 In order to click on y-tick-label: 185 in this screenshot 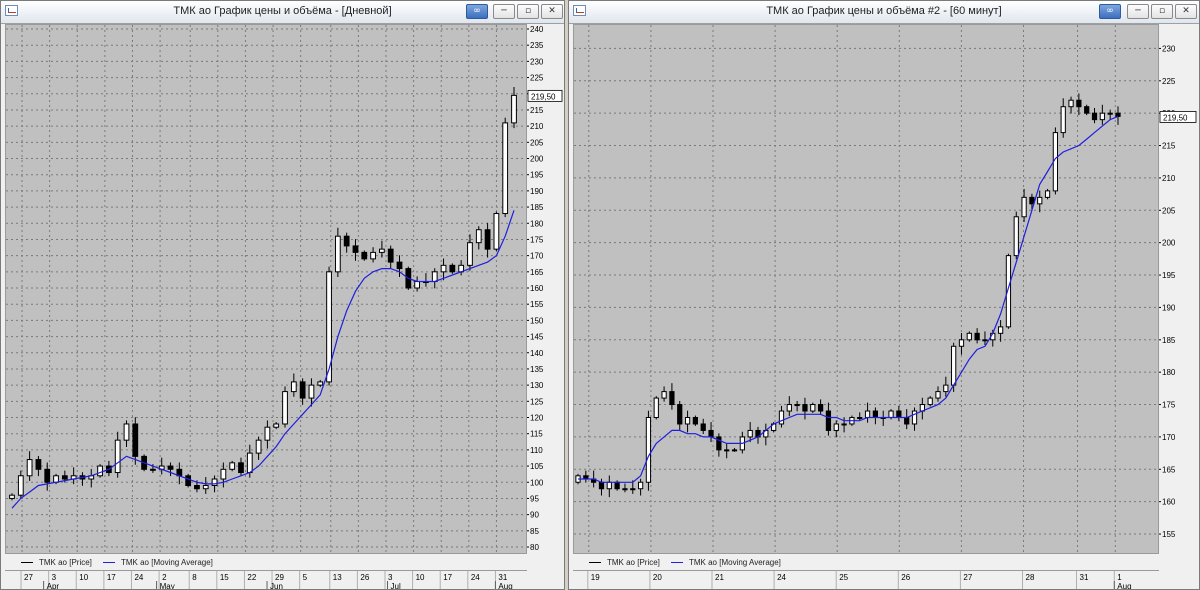, I will do `click(537, 207)`.